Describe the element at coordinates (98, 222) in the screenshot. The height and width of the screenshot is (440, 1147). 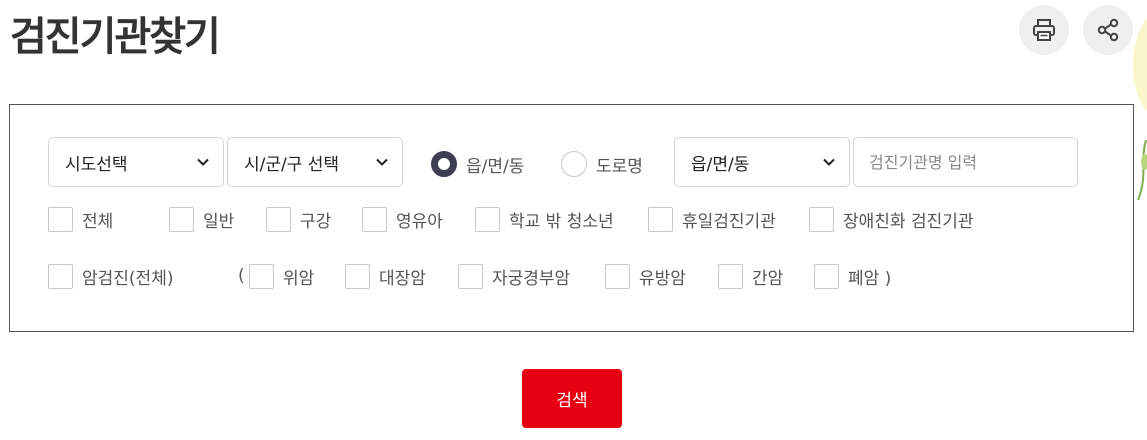
I see `checkbox-label: 전체` at that location.